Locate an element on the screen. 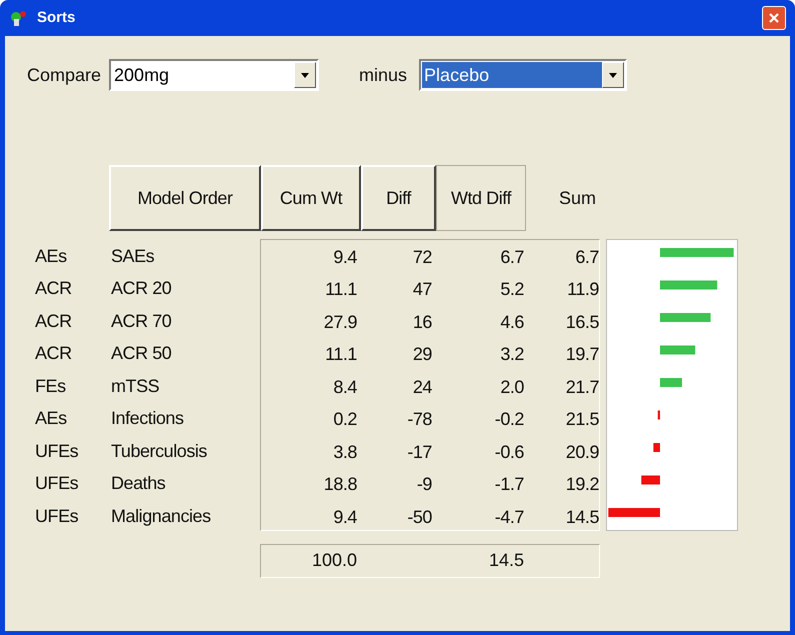 Image resolution: width=795 pixels, height=635 pixels. table-cell-text: 2.0 is located at coordinates (511, 387).